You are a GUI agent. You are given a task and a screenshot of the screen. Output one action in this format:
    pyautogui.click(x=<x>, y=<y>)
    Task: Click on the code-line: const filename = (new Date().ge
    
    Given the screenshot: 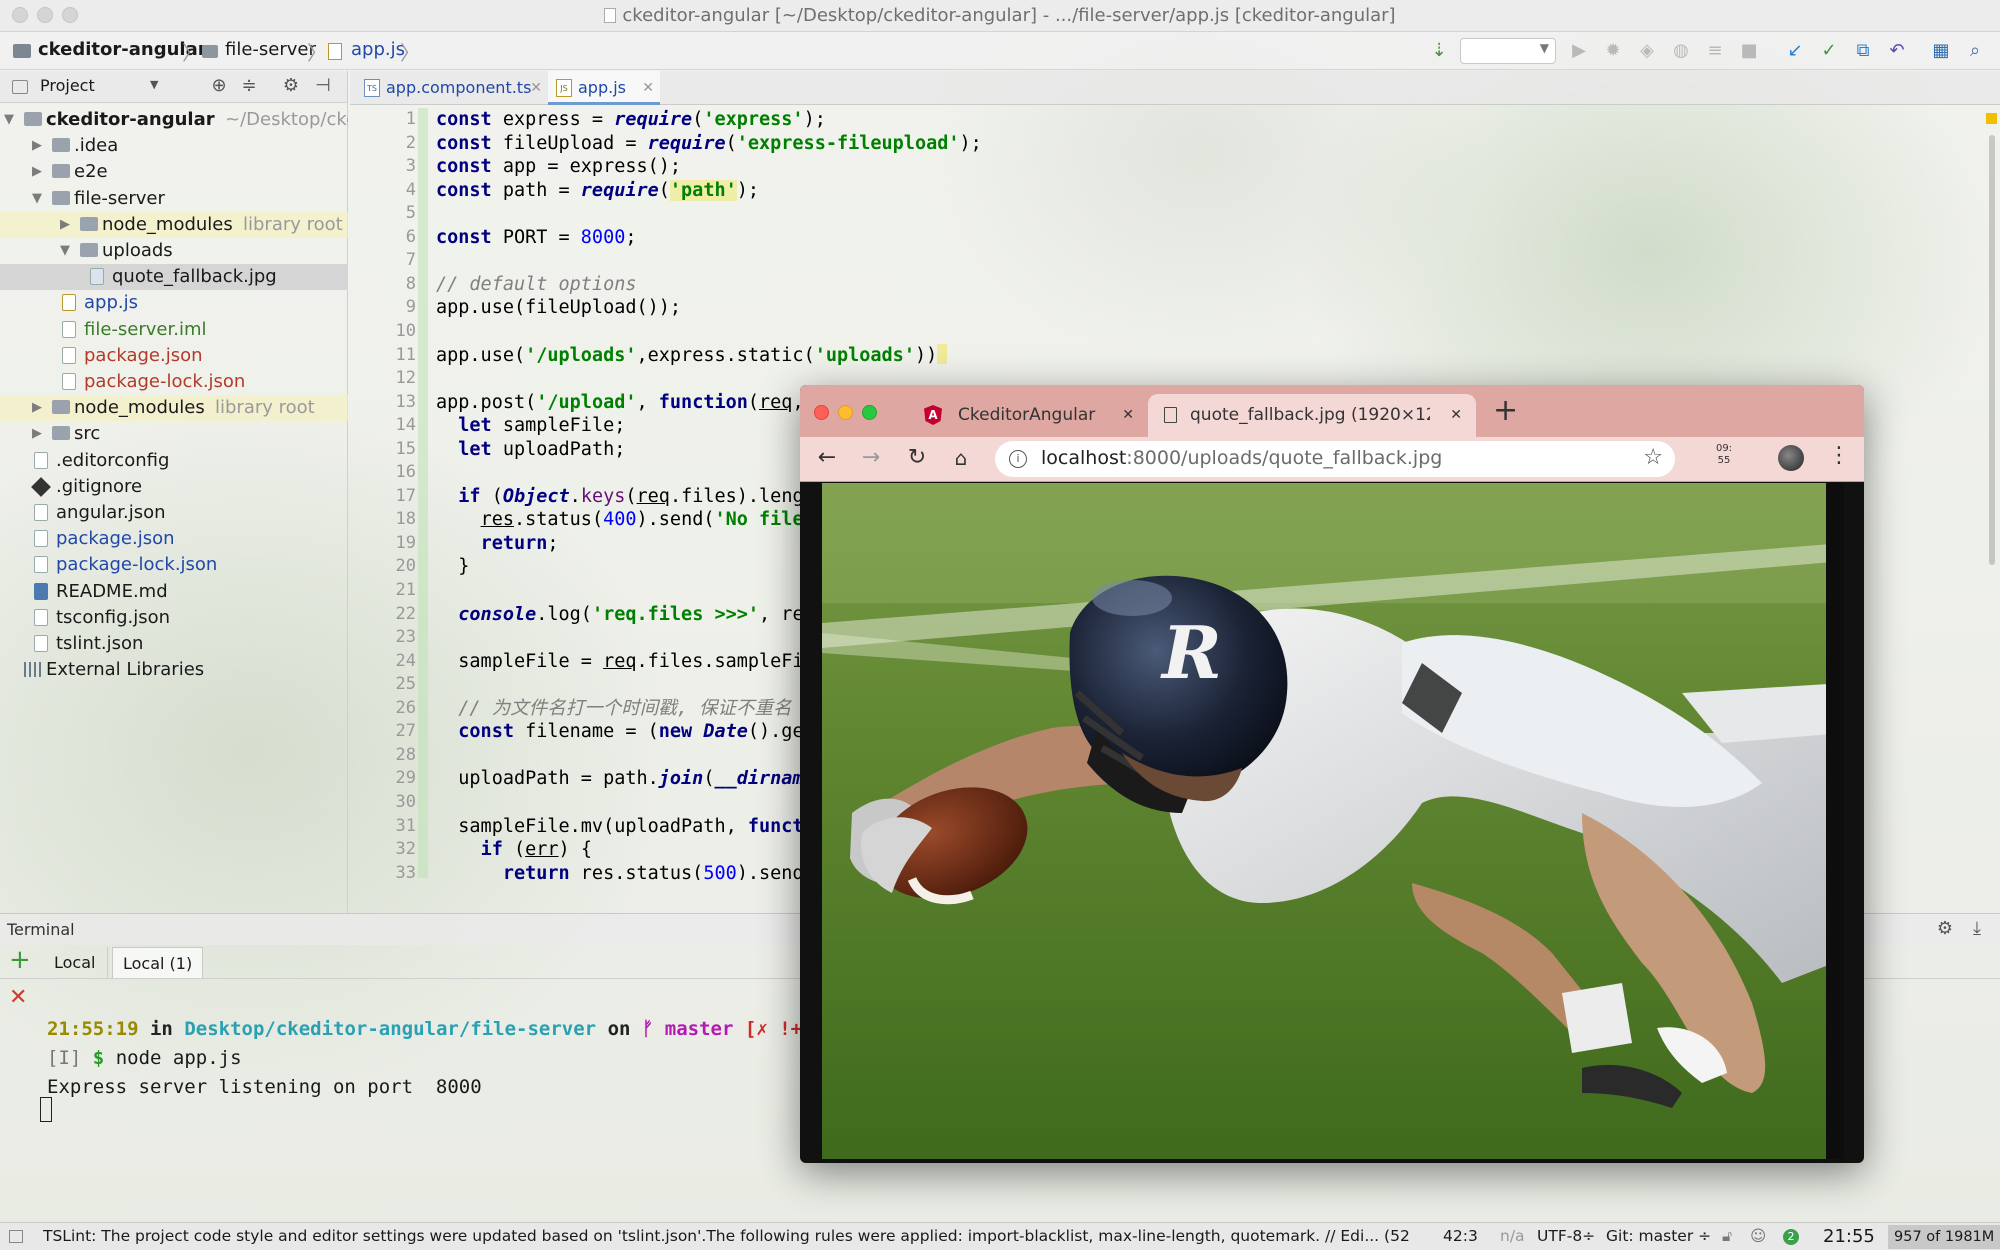 What is the action you would take?
    pyautogui.click(x=631, y=732)
    